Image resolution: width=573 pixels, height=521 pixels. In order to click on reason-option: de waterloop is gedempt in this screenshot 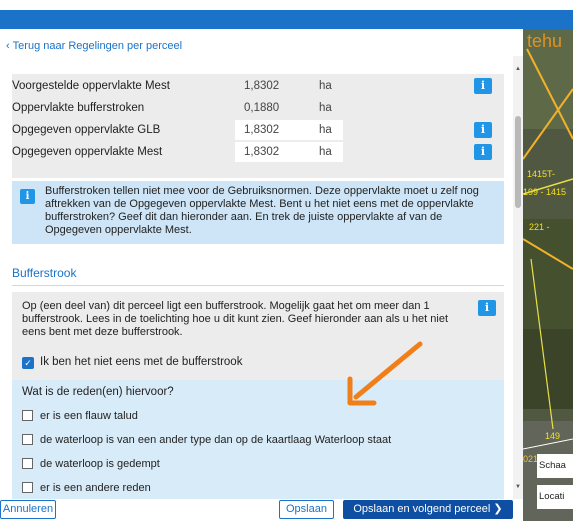, I will do `click(91, 464)`.